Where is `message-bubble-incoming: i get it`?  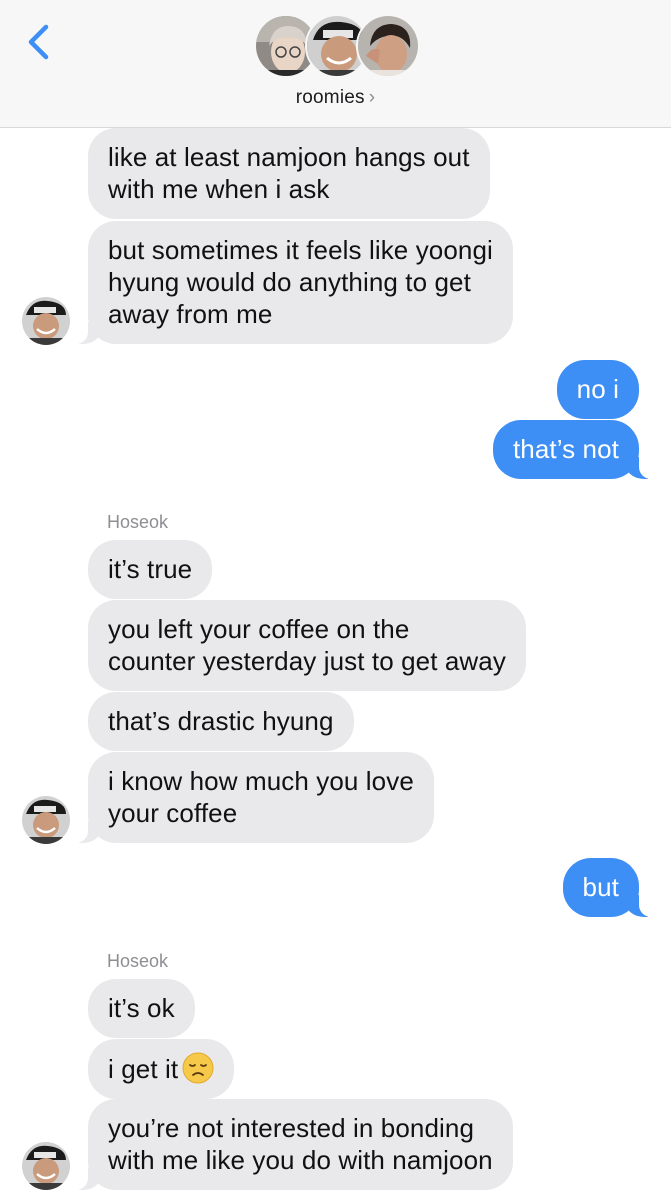
message-bubble-incoming: i get it is located at coordinates (161, 1069).